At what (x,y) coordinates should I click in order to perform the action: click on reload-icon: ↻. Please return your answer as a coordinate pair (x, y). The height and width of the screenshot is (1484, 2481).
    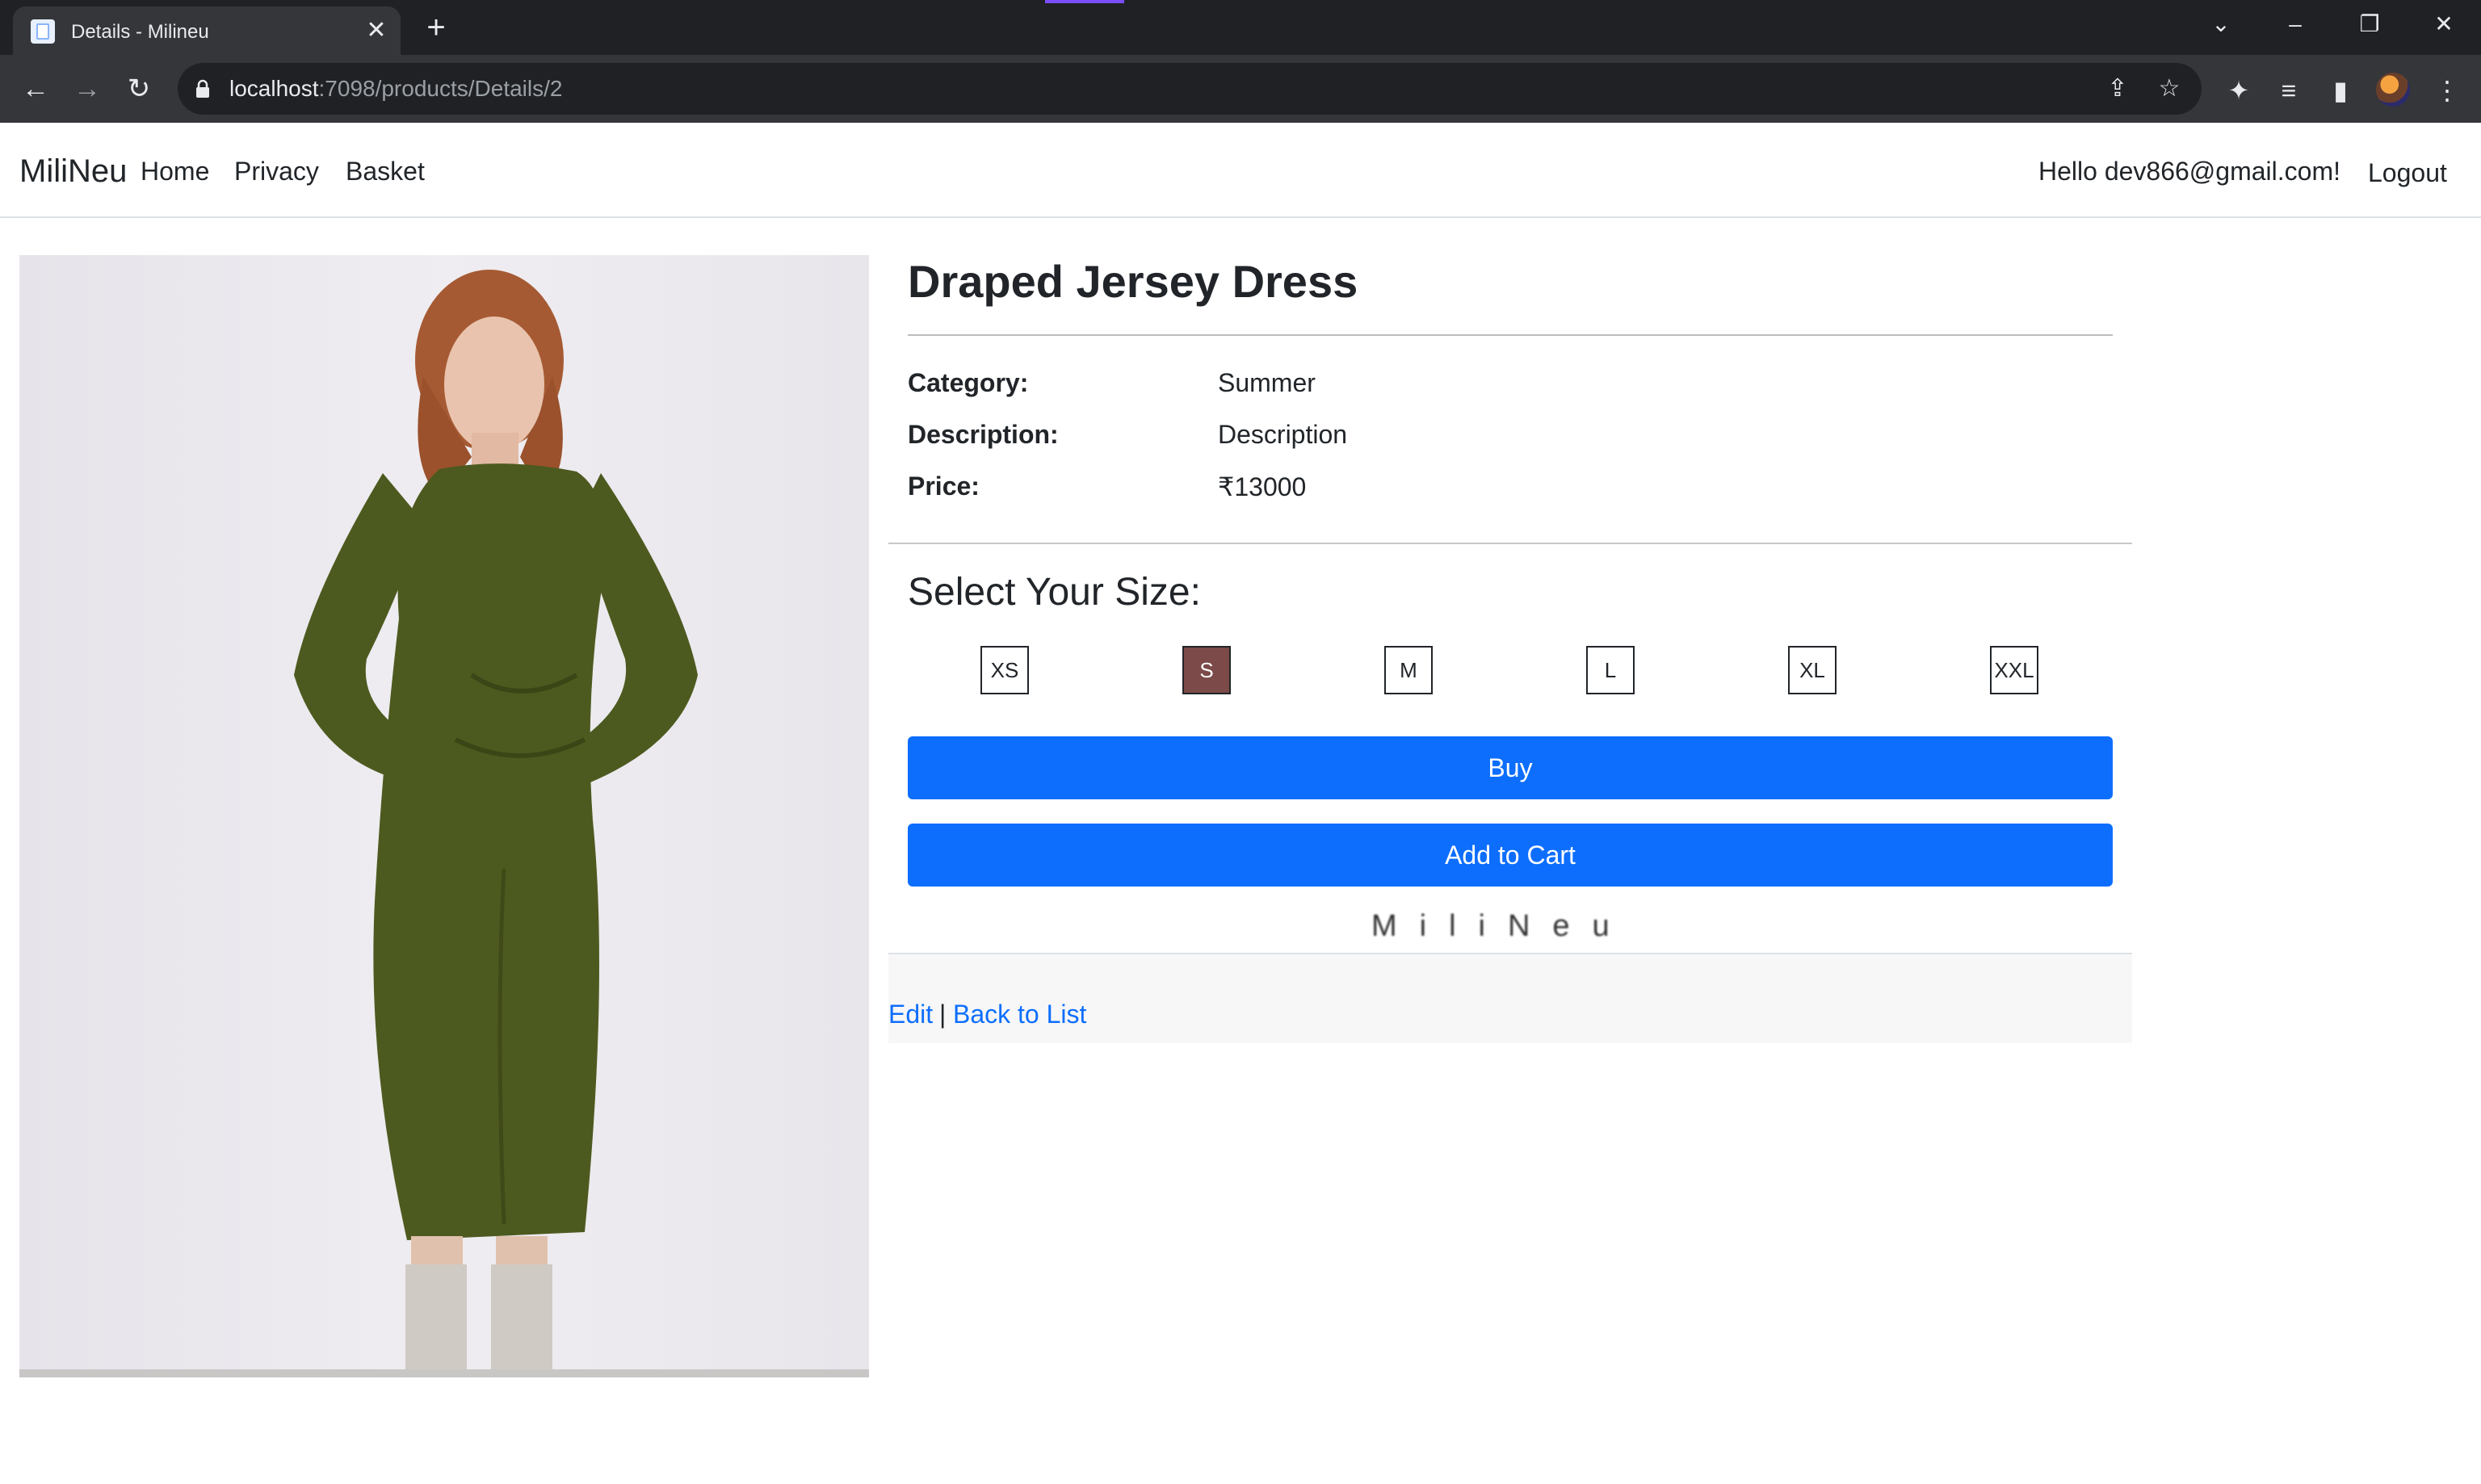
    Looking at the image, I should click on (139, 88).